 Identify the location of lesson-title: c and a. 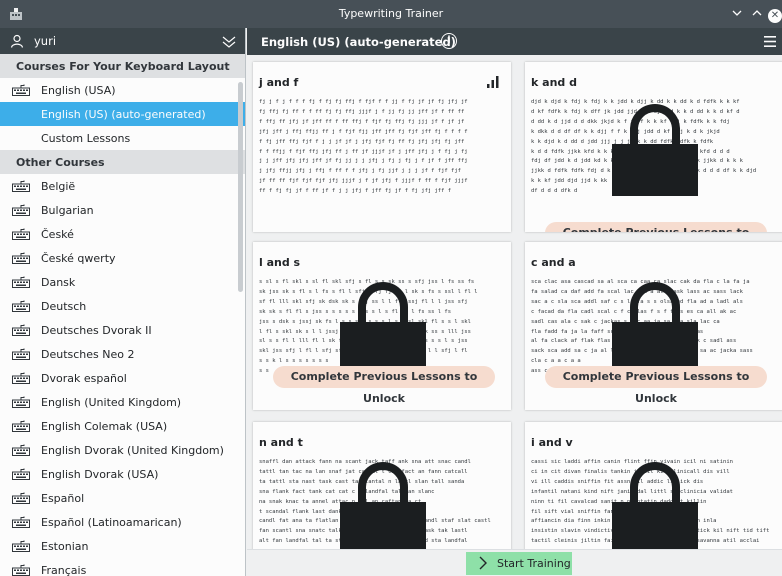
(553, 262).